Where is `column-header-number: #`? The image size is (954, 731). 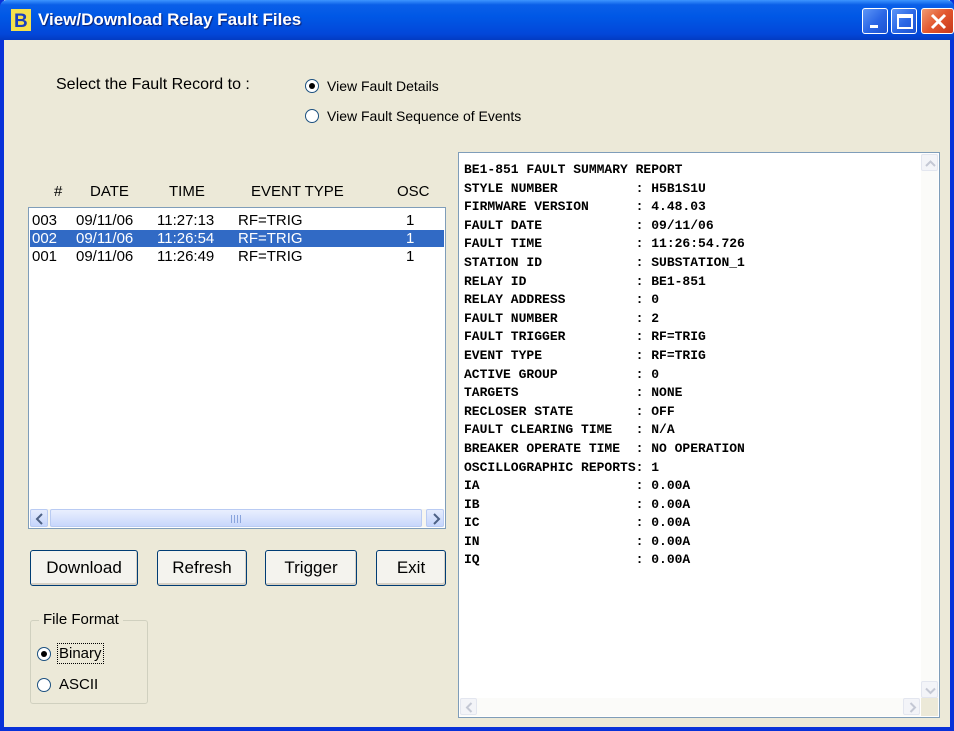 column-header-number: # is located at coordinates (58, 191).